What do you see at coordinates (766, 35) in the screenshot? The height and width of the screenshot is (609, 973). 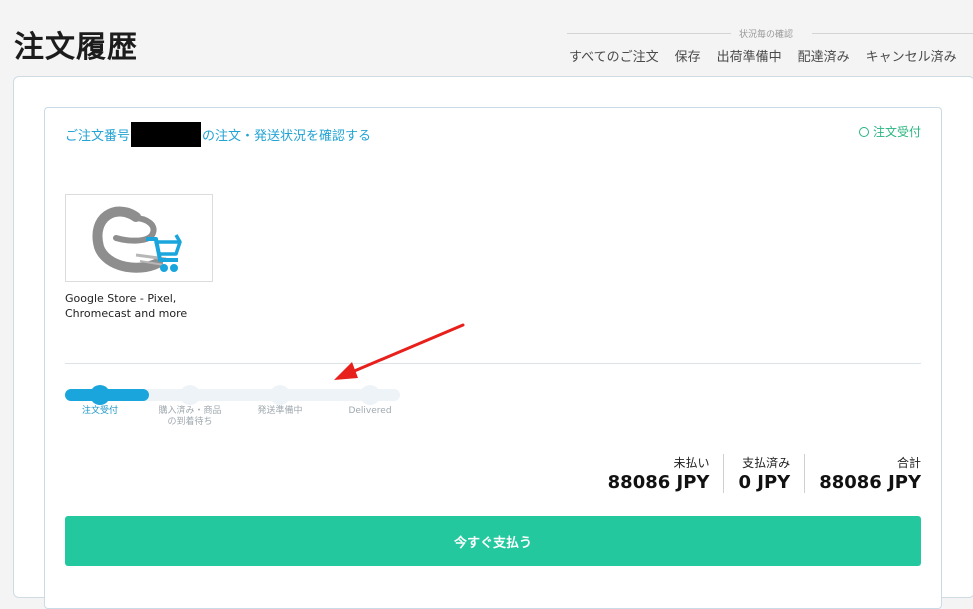 I see `filter-caption: 状況毎の確認` at bounding box center [766, 35].